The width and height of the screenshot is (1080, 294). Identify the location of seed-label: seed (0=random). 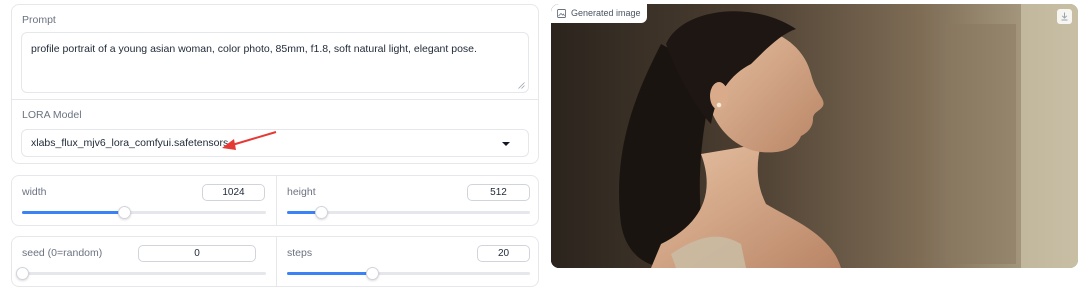
(62, 253).